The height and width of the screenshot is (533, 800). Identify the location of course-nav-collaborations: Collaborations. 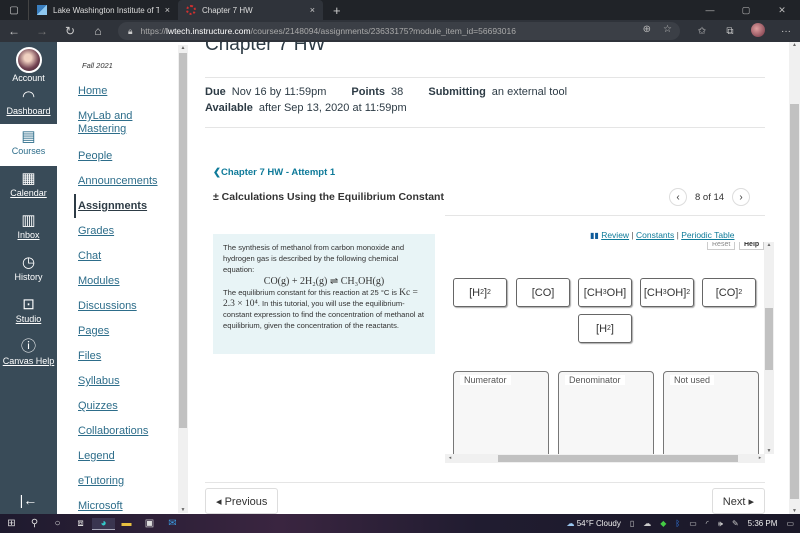
(113, 431).